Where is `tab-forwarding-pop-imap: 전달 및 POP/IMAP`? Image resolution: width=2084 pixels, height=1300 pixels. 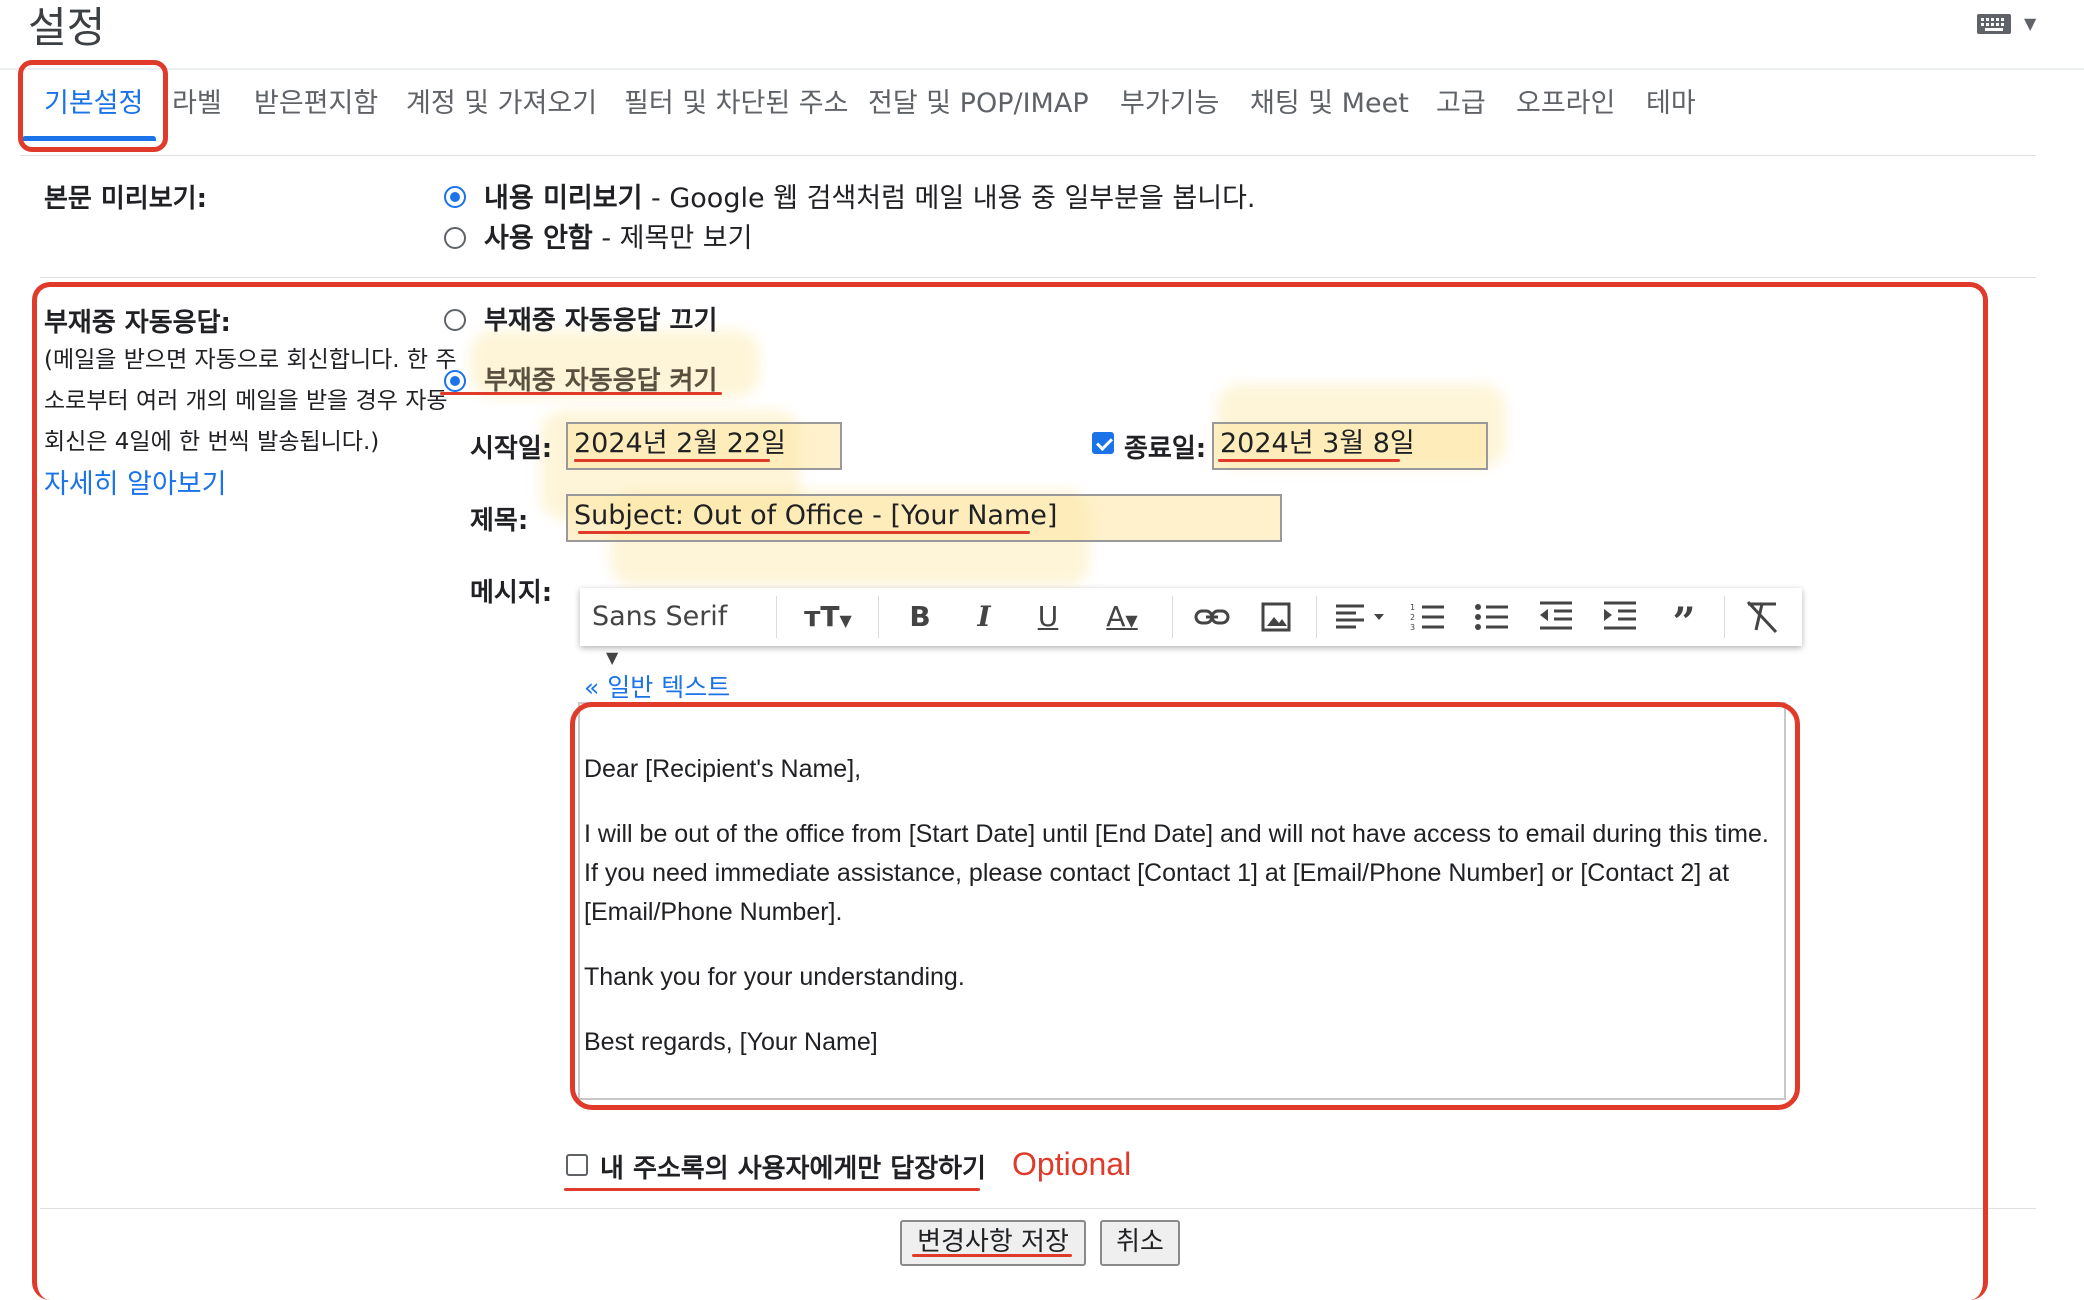 tab-forwarding-pop-imap: 전달 및 POP/IMAP is located at coordinates (978, 104).